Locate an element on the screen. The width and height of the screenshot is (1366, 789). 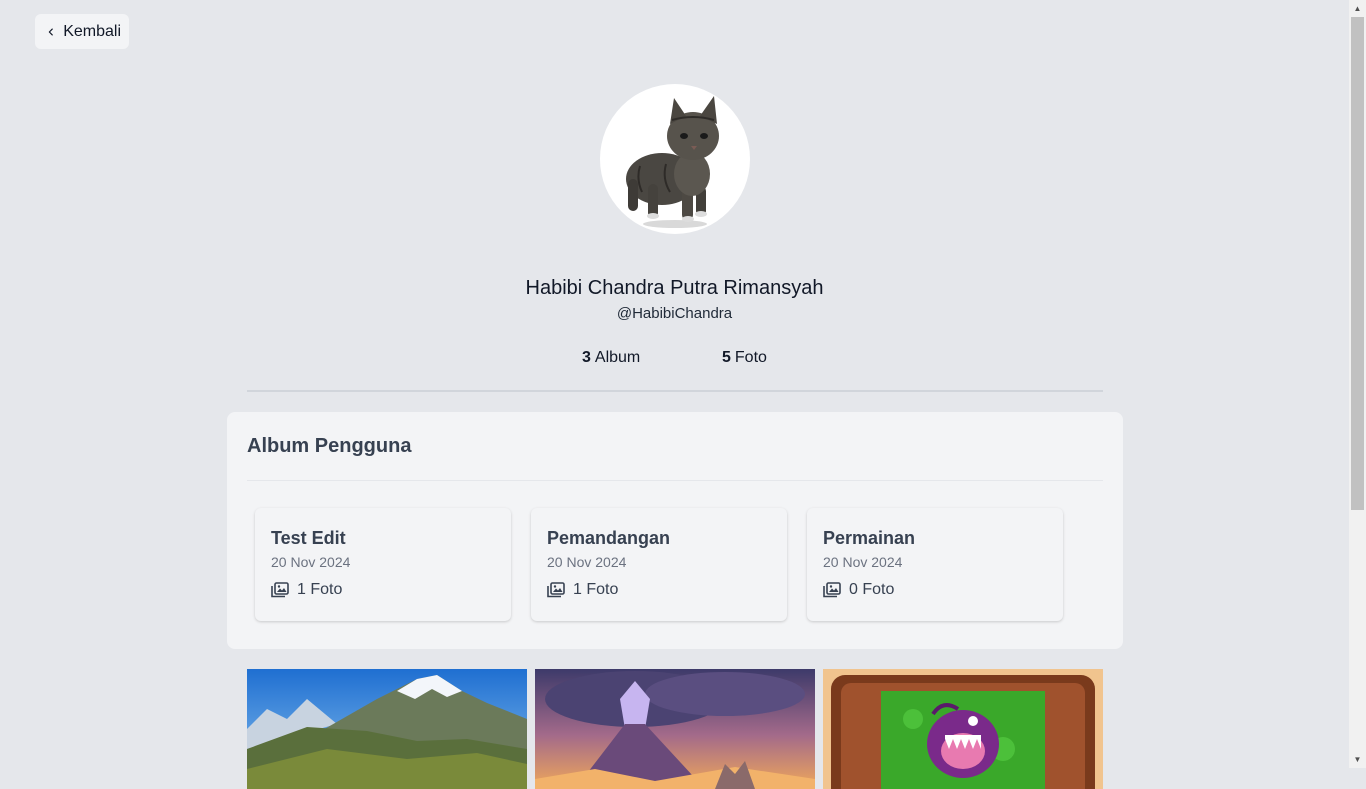
volcano-image is located at coordinates (675, 729).